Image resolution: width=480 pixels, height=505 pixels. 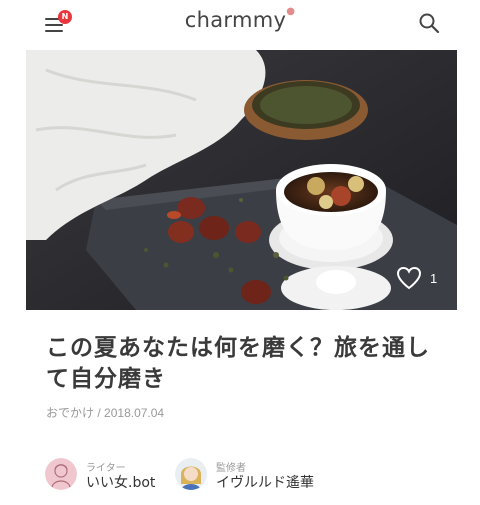 I want to click on writer-profile: ライター いい女.bot, so click(x=105, y=475).